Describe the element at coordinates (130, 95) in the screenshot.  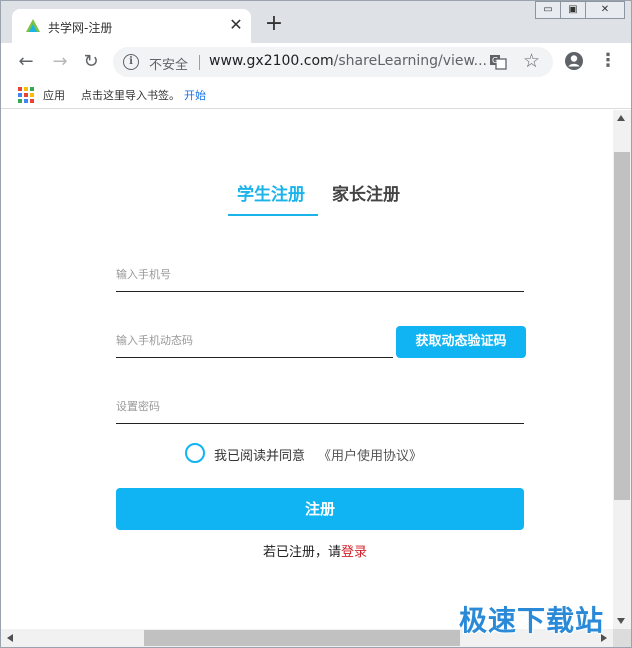
I see `bookmark-import-hint: 点击这里导入书签。` at that location.